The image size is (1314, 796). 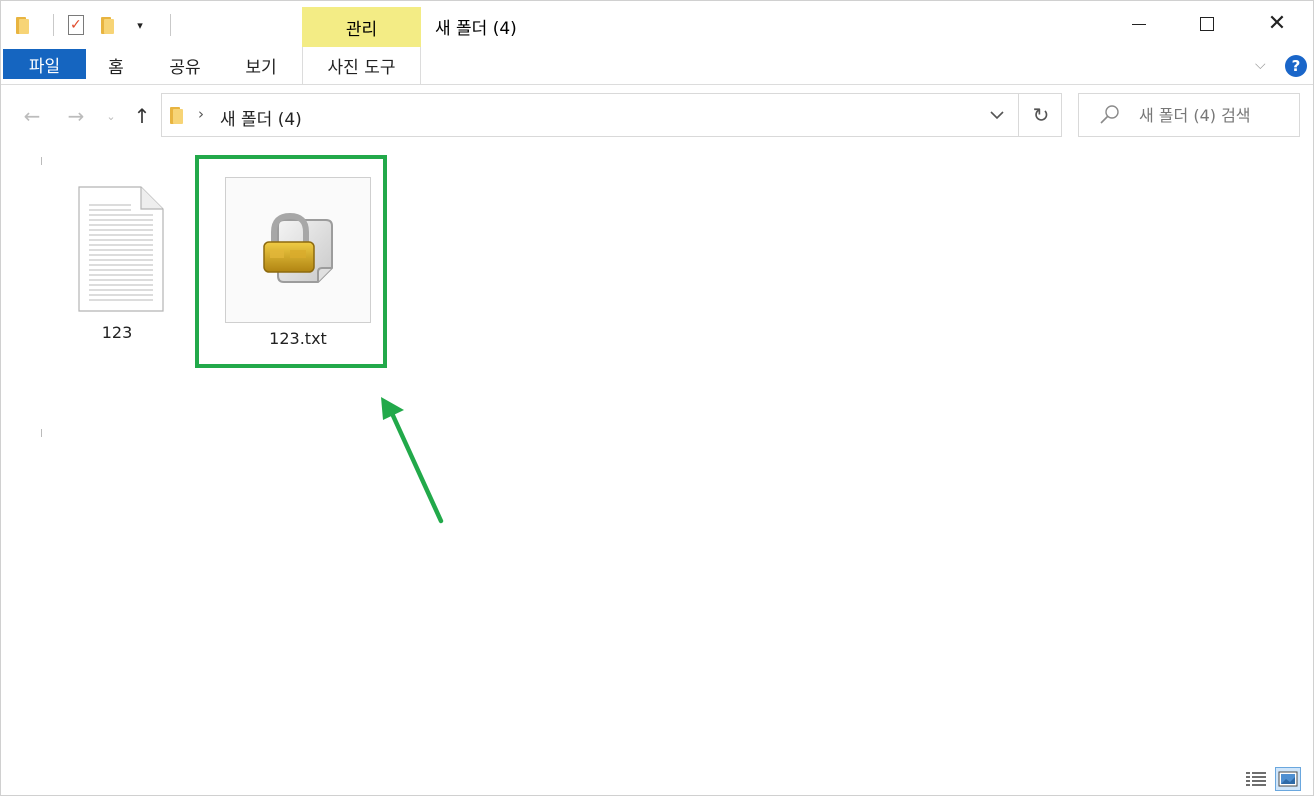 I want to click on search-input, so click(x=1214, y=115).